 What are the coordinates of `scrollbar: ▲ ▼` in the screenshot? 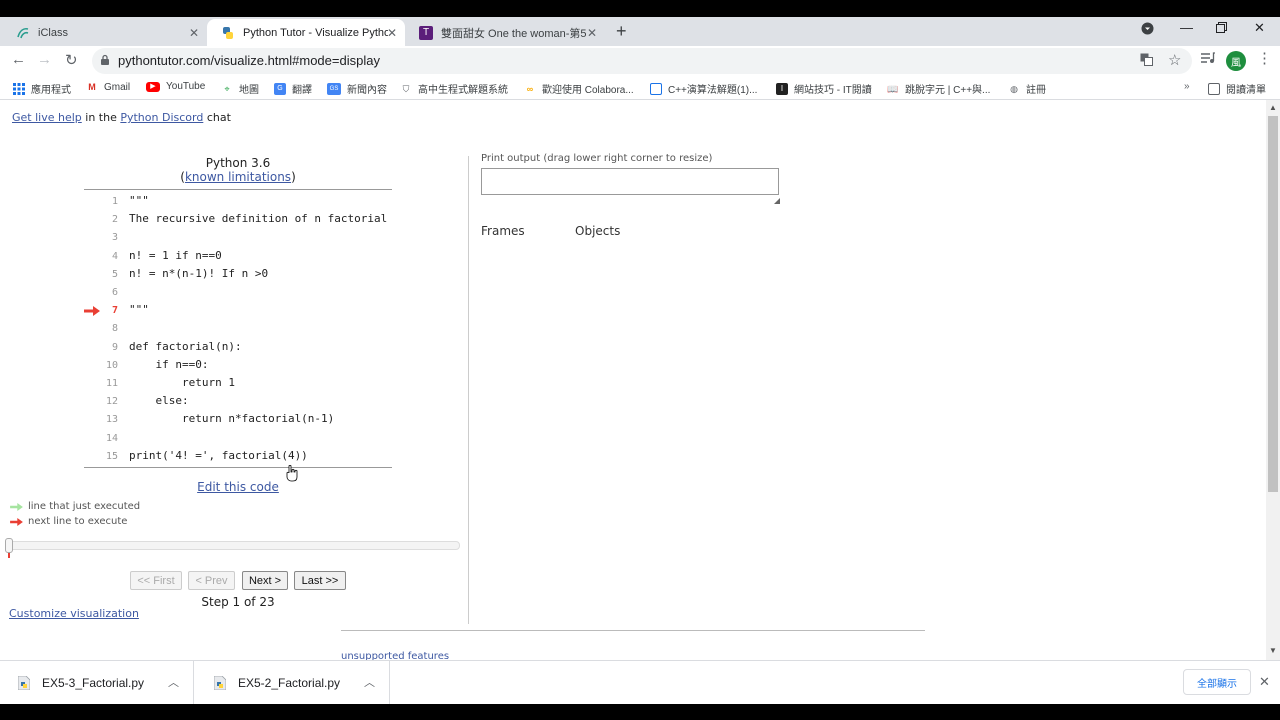 It's located at (1273, 380).